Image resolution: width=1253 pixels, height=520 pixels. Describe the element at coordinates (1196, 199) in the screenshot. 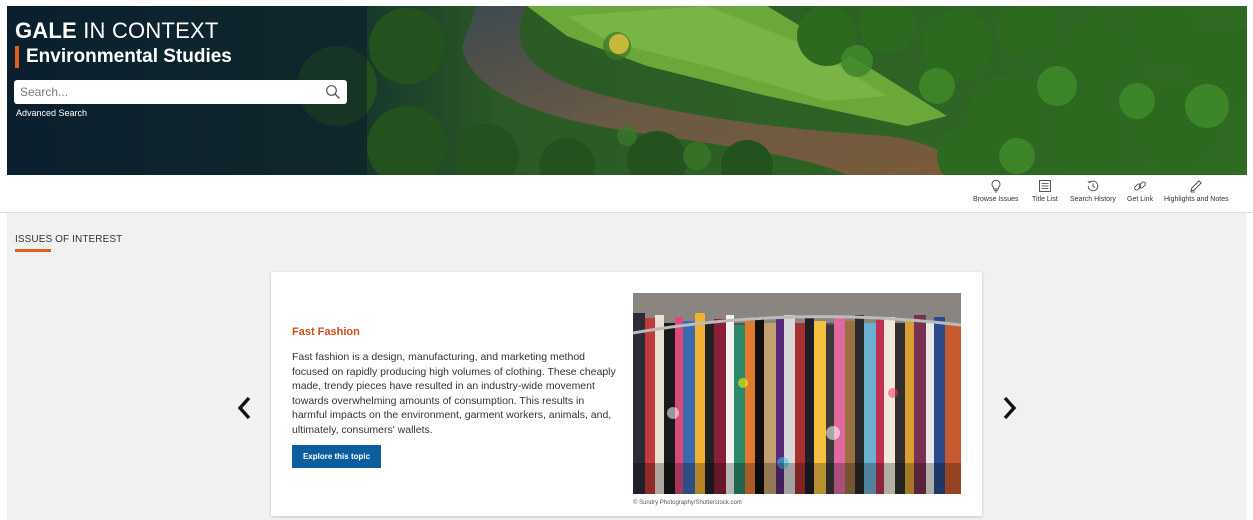

I see `toolbar-label: Highlights and Notes` at that location.